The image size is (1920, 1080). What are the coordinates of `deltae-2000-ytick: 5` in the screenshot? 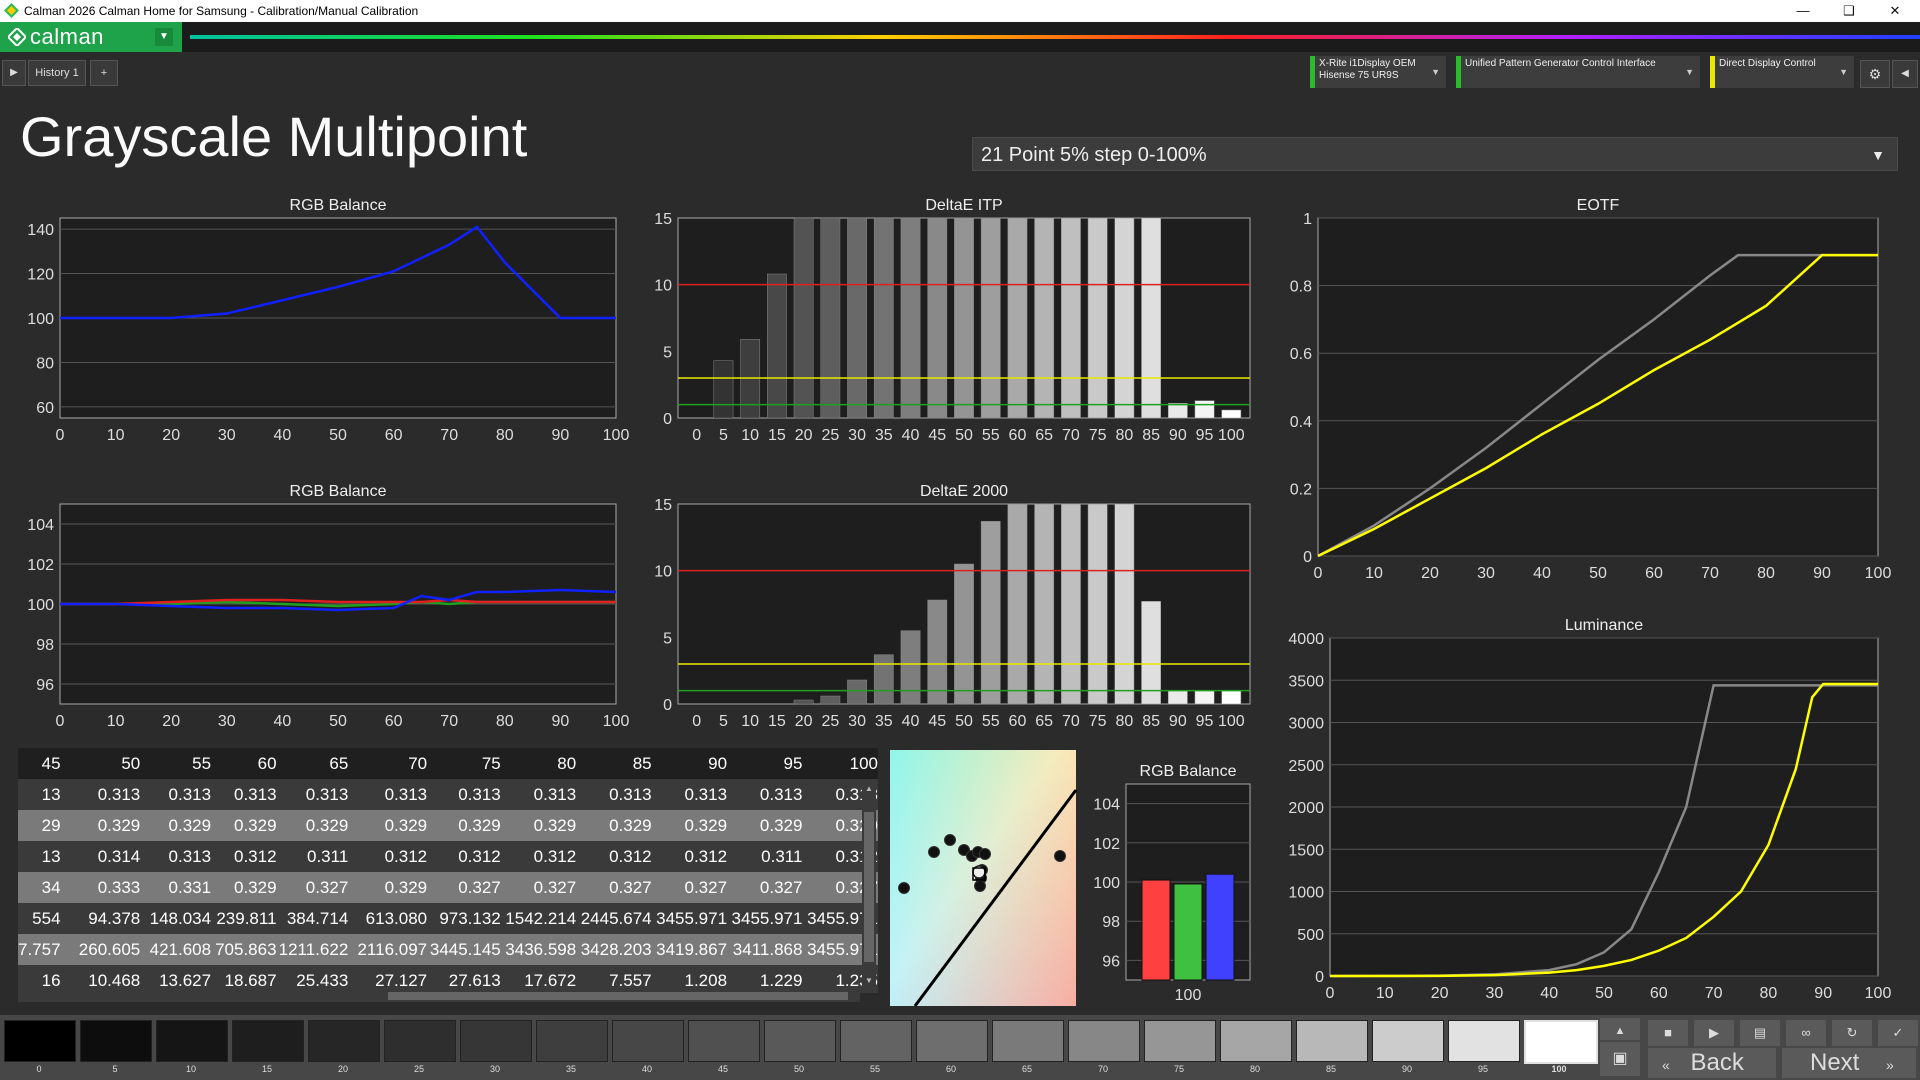 It's located at (667, 638).